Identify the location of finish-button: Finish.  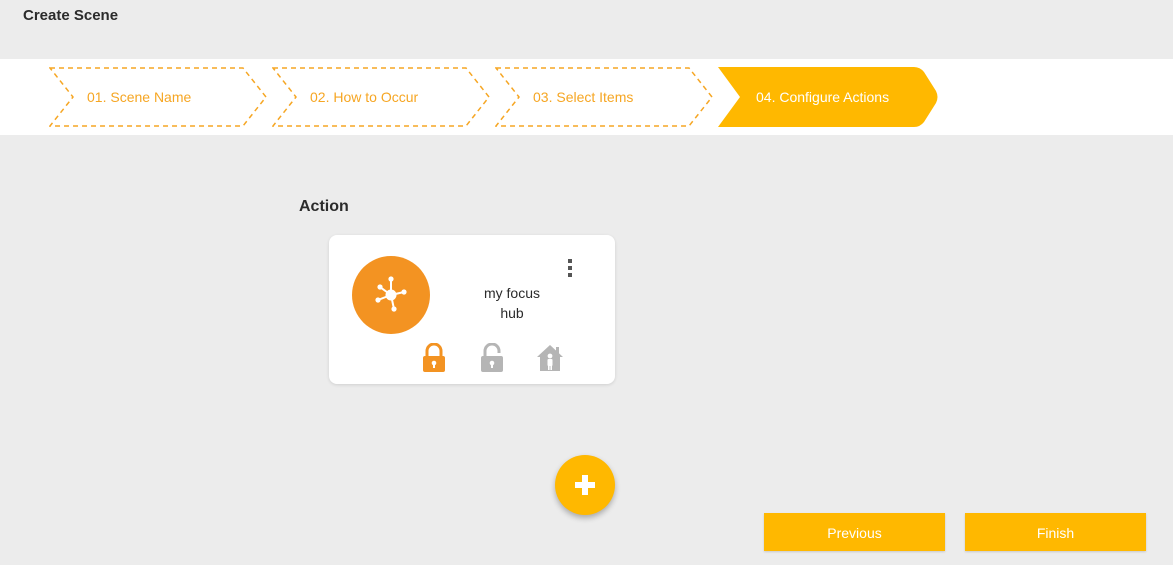
(1055, 532).